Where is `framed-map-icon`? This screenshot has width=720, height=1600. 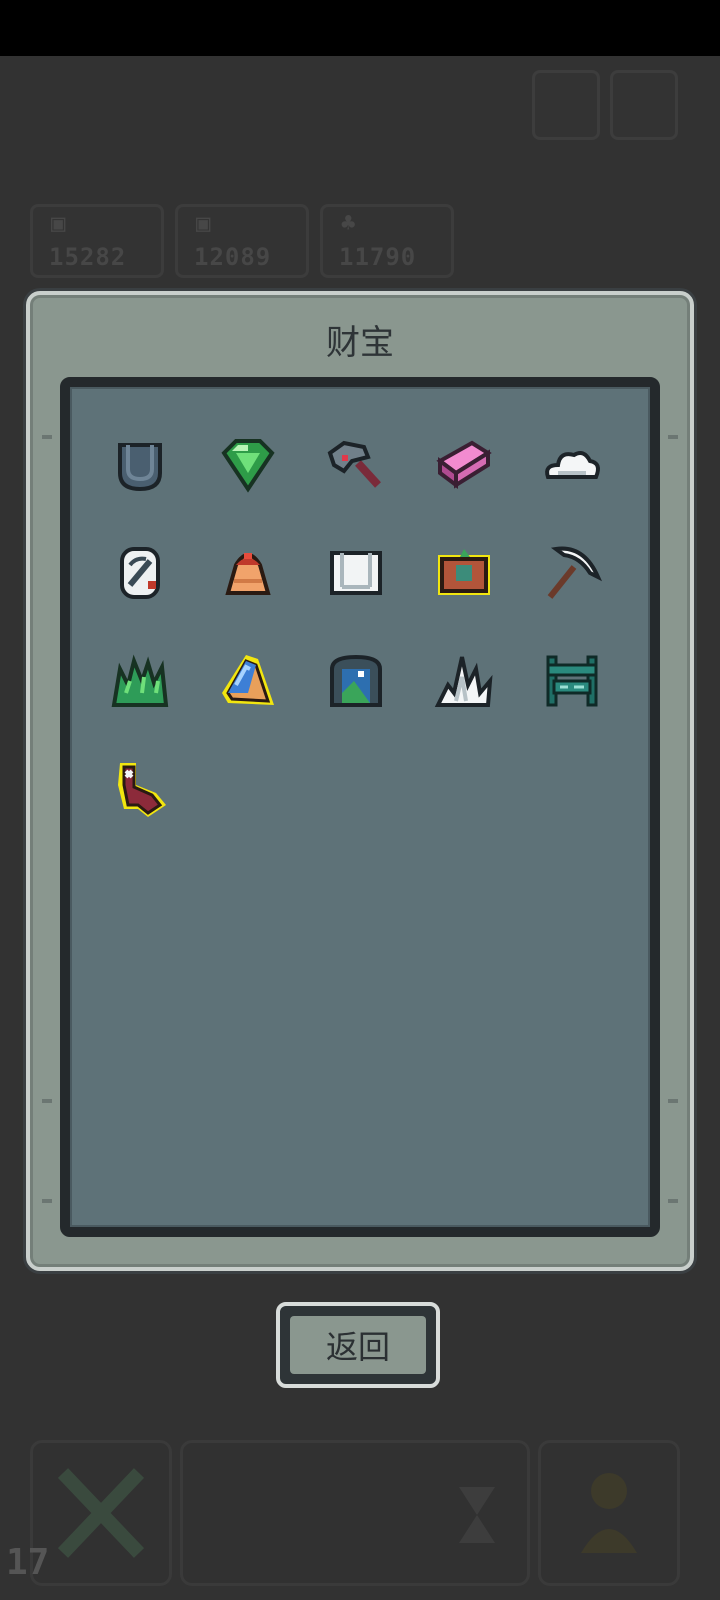 framed-map-icon is located at coordinates (464, 572).